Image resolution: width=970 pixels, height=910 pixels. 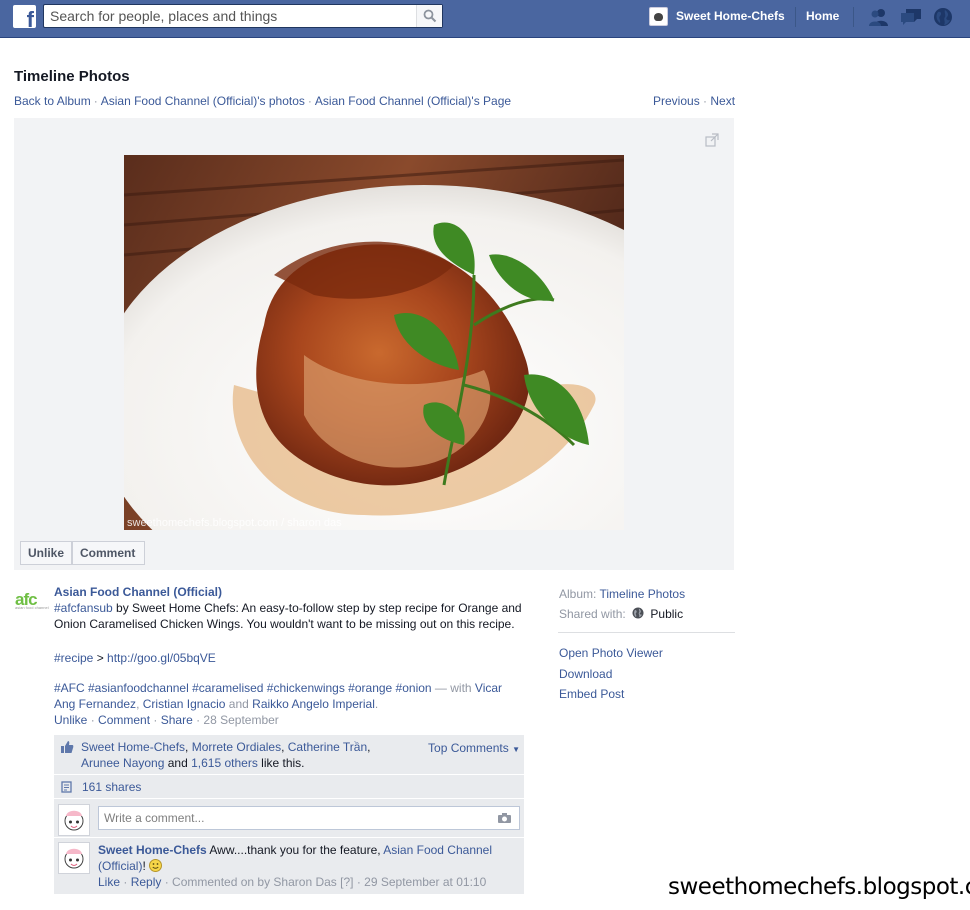 I want to click on comment-like-link: Like, so click(x=109, y=882).